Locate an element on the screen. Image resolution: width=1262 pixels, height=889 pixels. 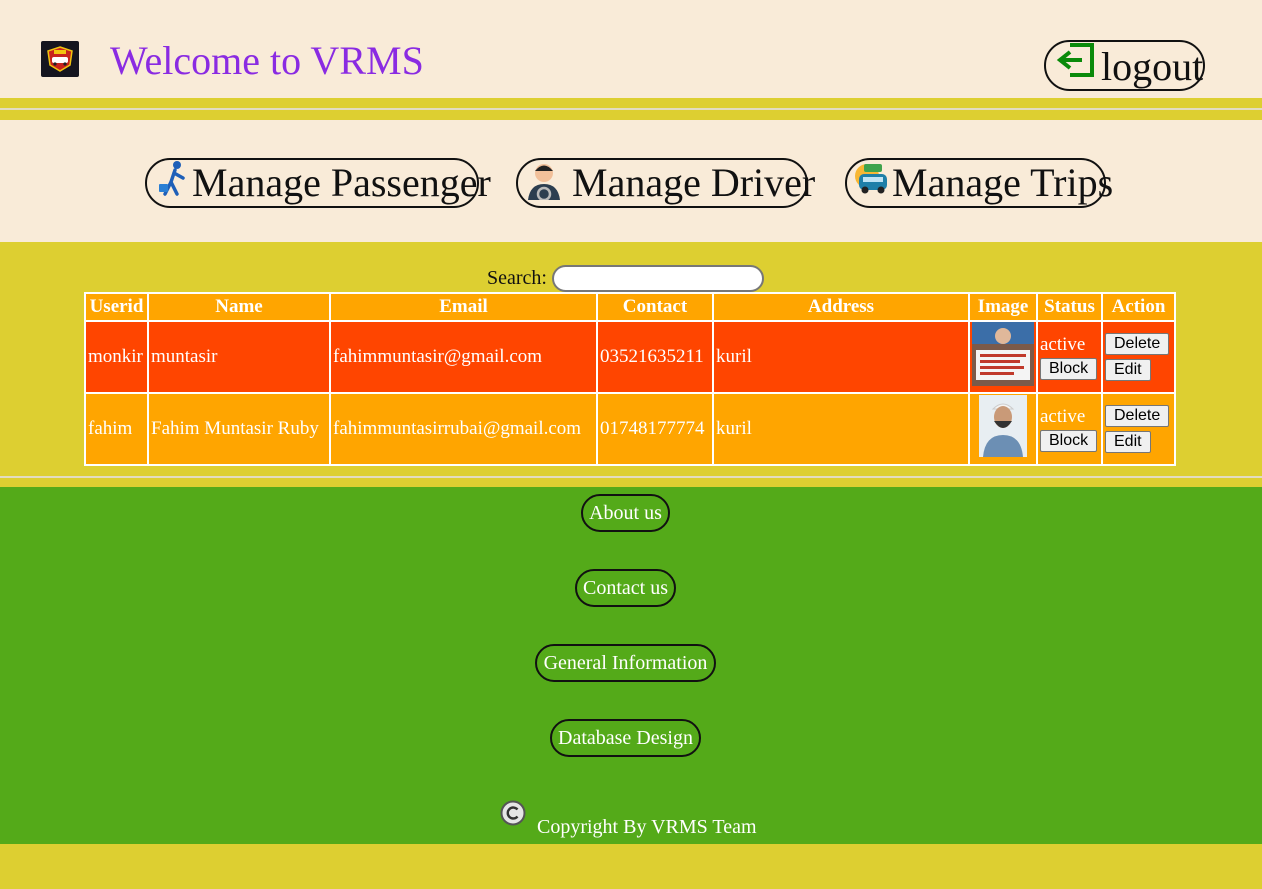
search-label: Search: is located at coordinates (517, 278).